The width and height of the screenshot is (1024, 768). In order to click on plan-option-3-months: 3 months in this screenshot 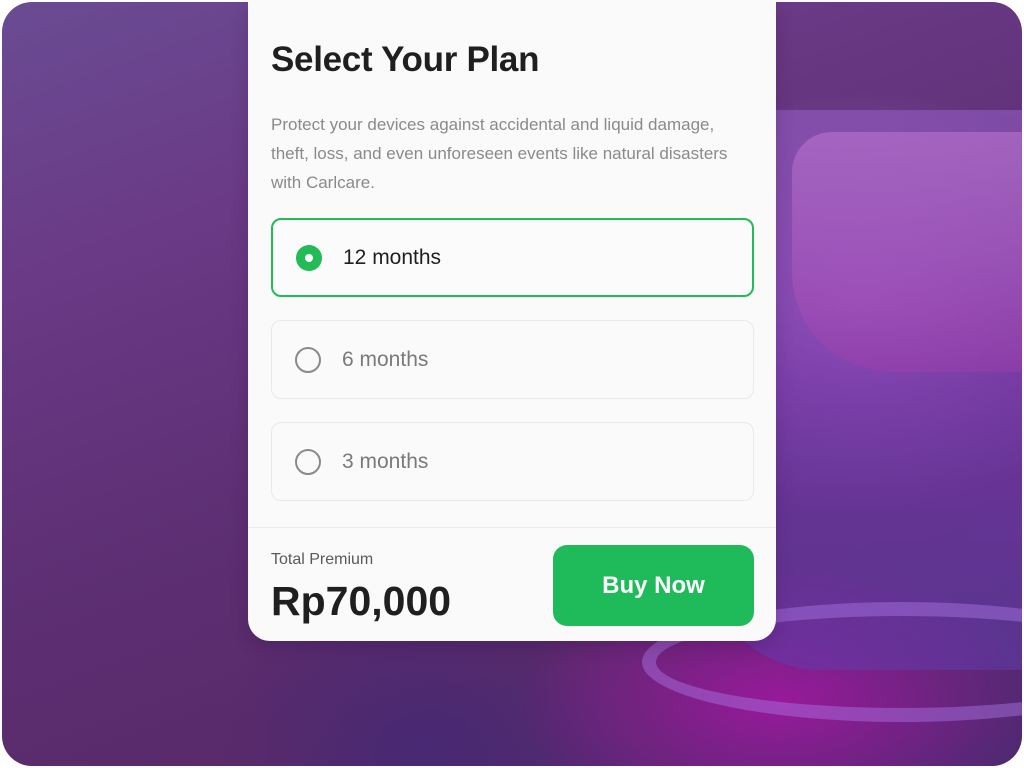, I will do `click(512, 461)`.